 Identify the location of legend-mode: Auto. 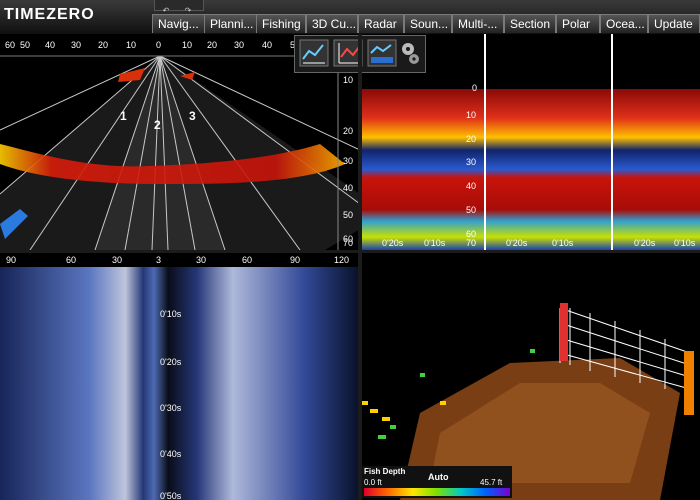
(438, 477).